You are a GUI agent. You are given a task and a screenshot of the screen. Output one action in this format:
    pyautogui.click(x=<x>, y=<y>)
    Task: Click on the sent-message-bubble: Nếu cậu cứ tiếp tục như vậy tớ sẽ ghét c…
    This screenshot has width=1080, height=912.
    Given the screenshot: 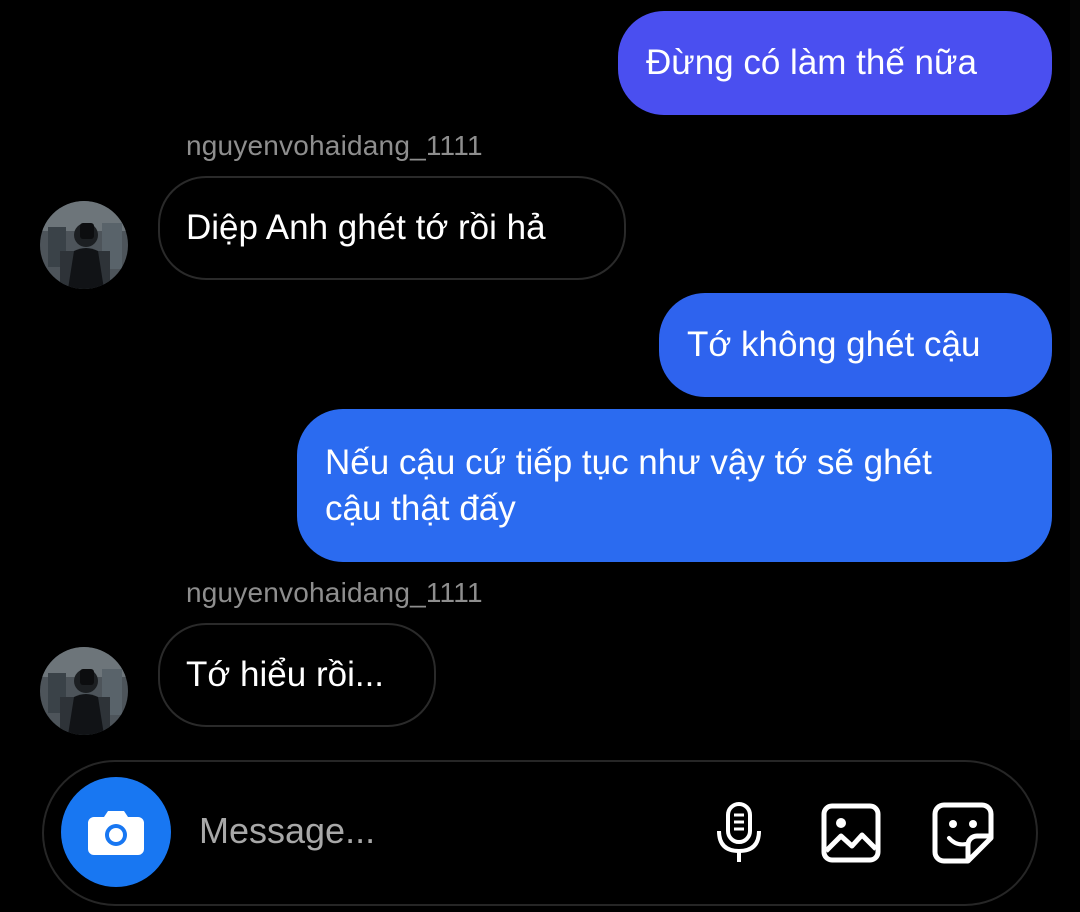 What is the action you would take?
    pyautogui.click(x=674, y=485)
    